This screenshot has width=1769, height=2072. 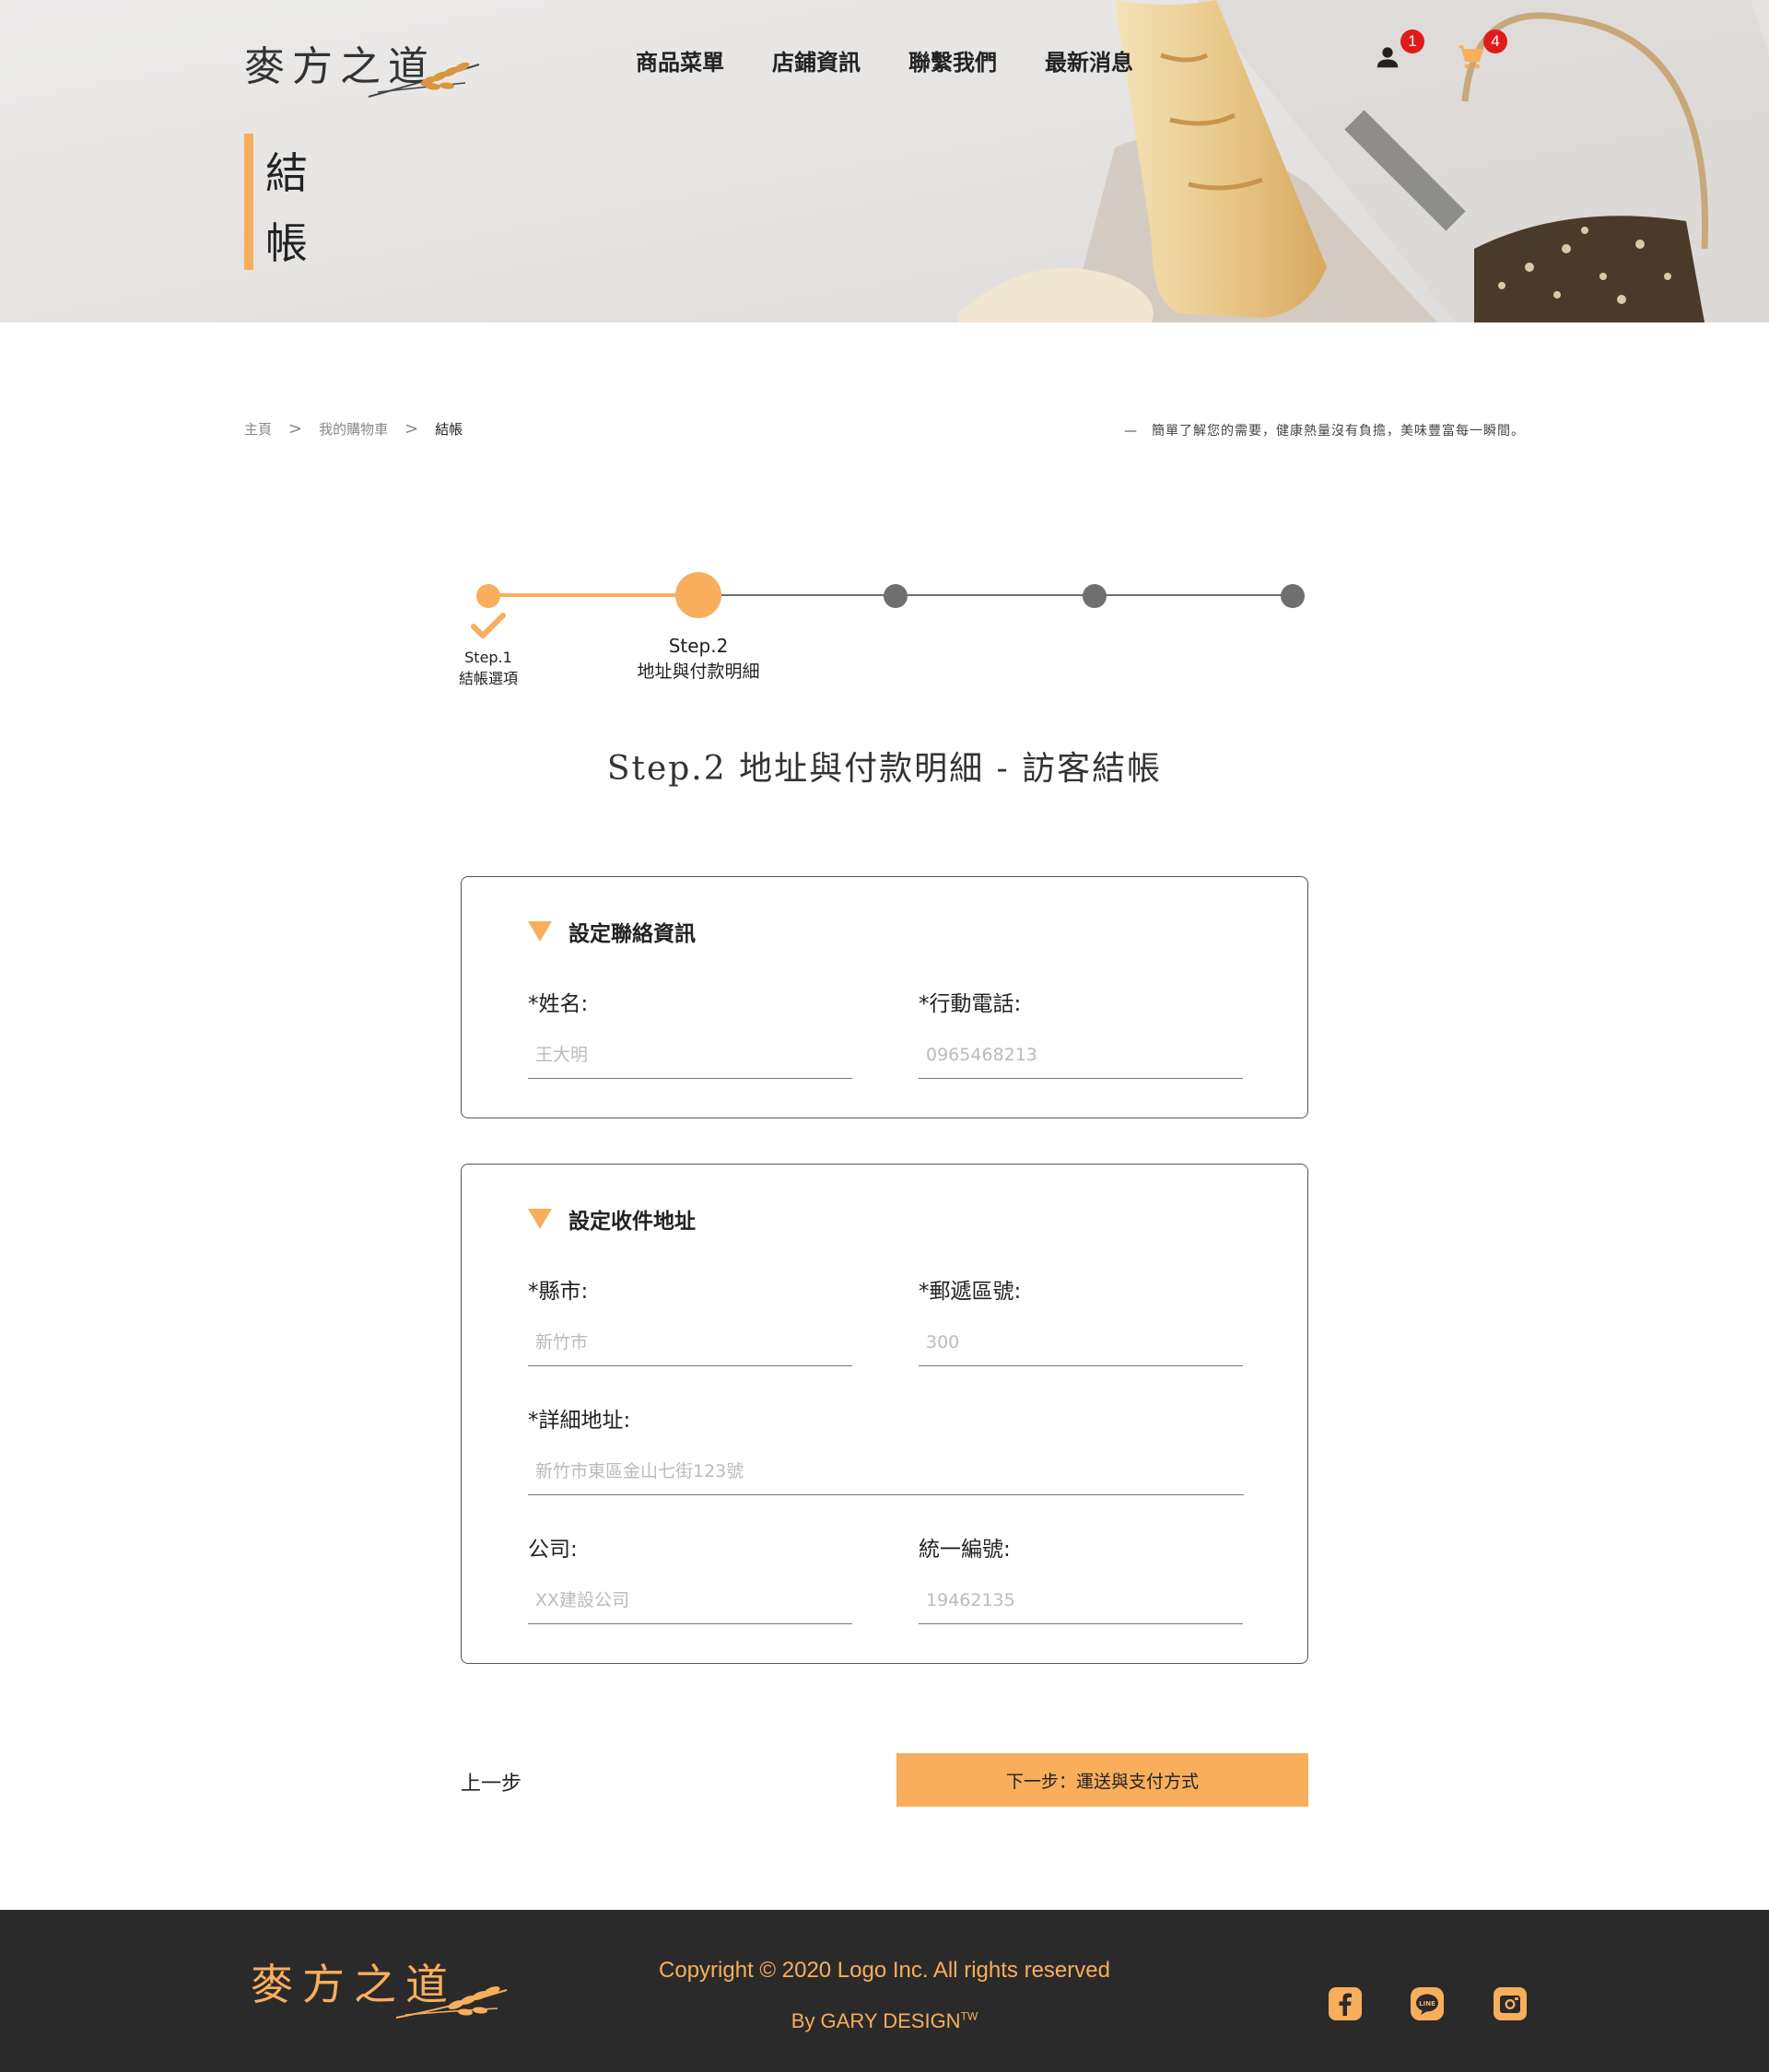 I want to click on nav-store-info: 店鋪資訊, so click(x=816, y=60).